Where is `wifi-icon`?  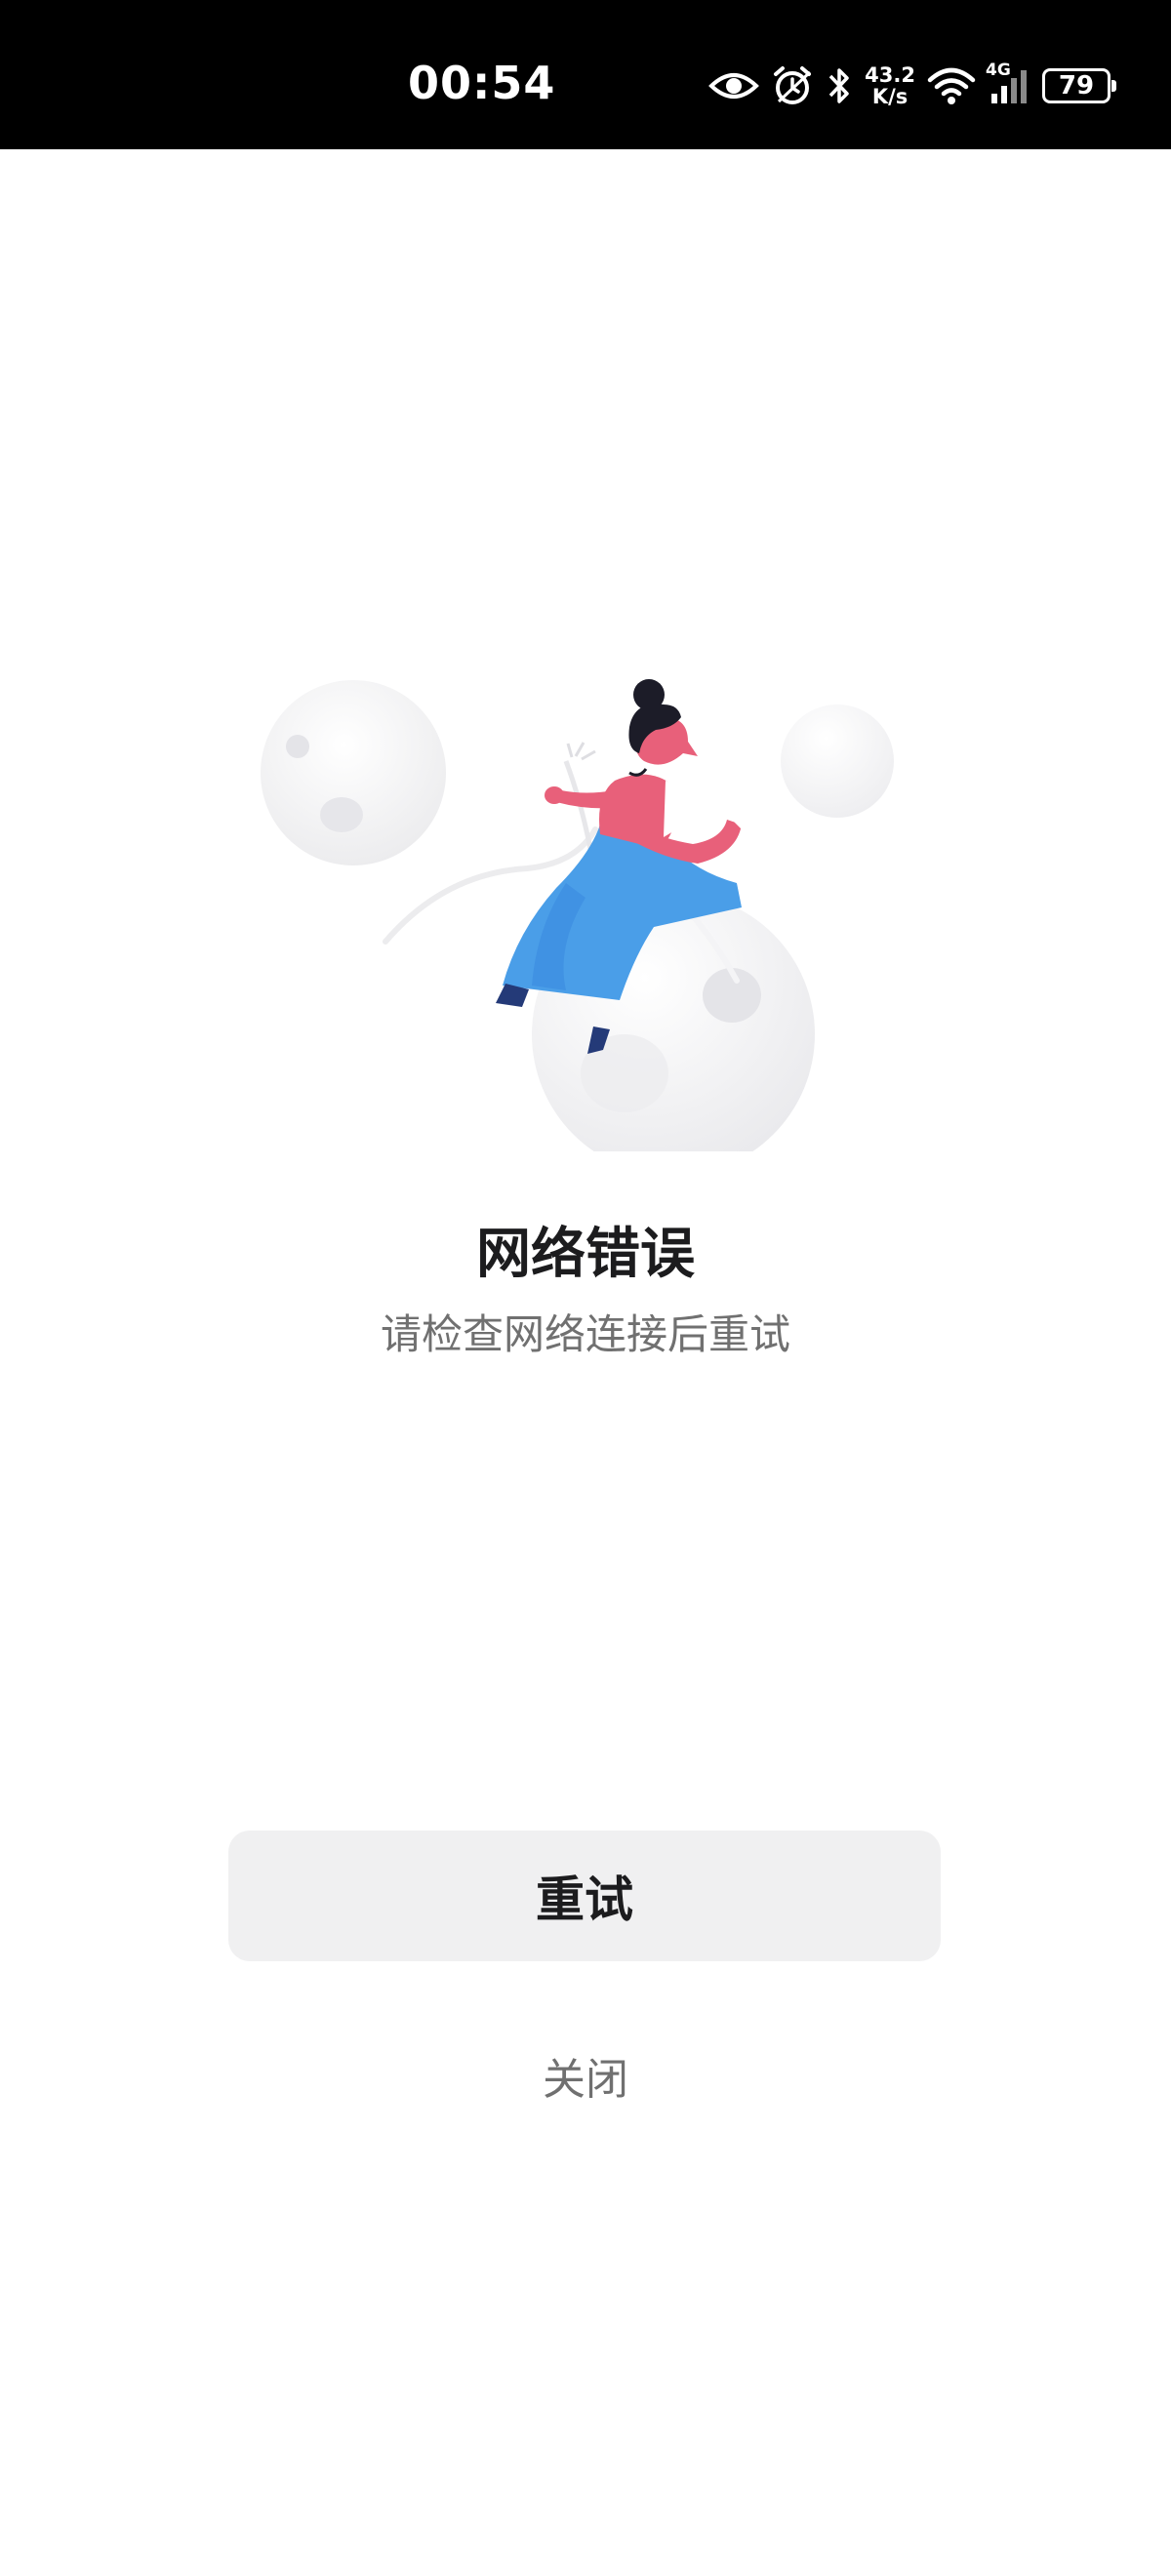
wifi-icon is located at coordinates (951, 85).